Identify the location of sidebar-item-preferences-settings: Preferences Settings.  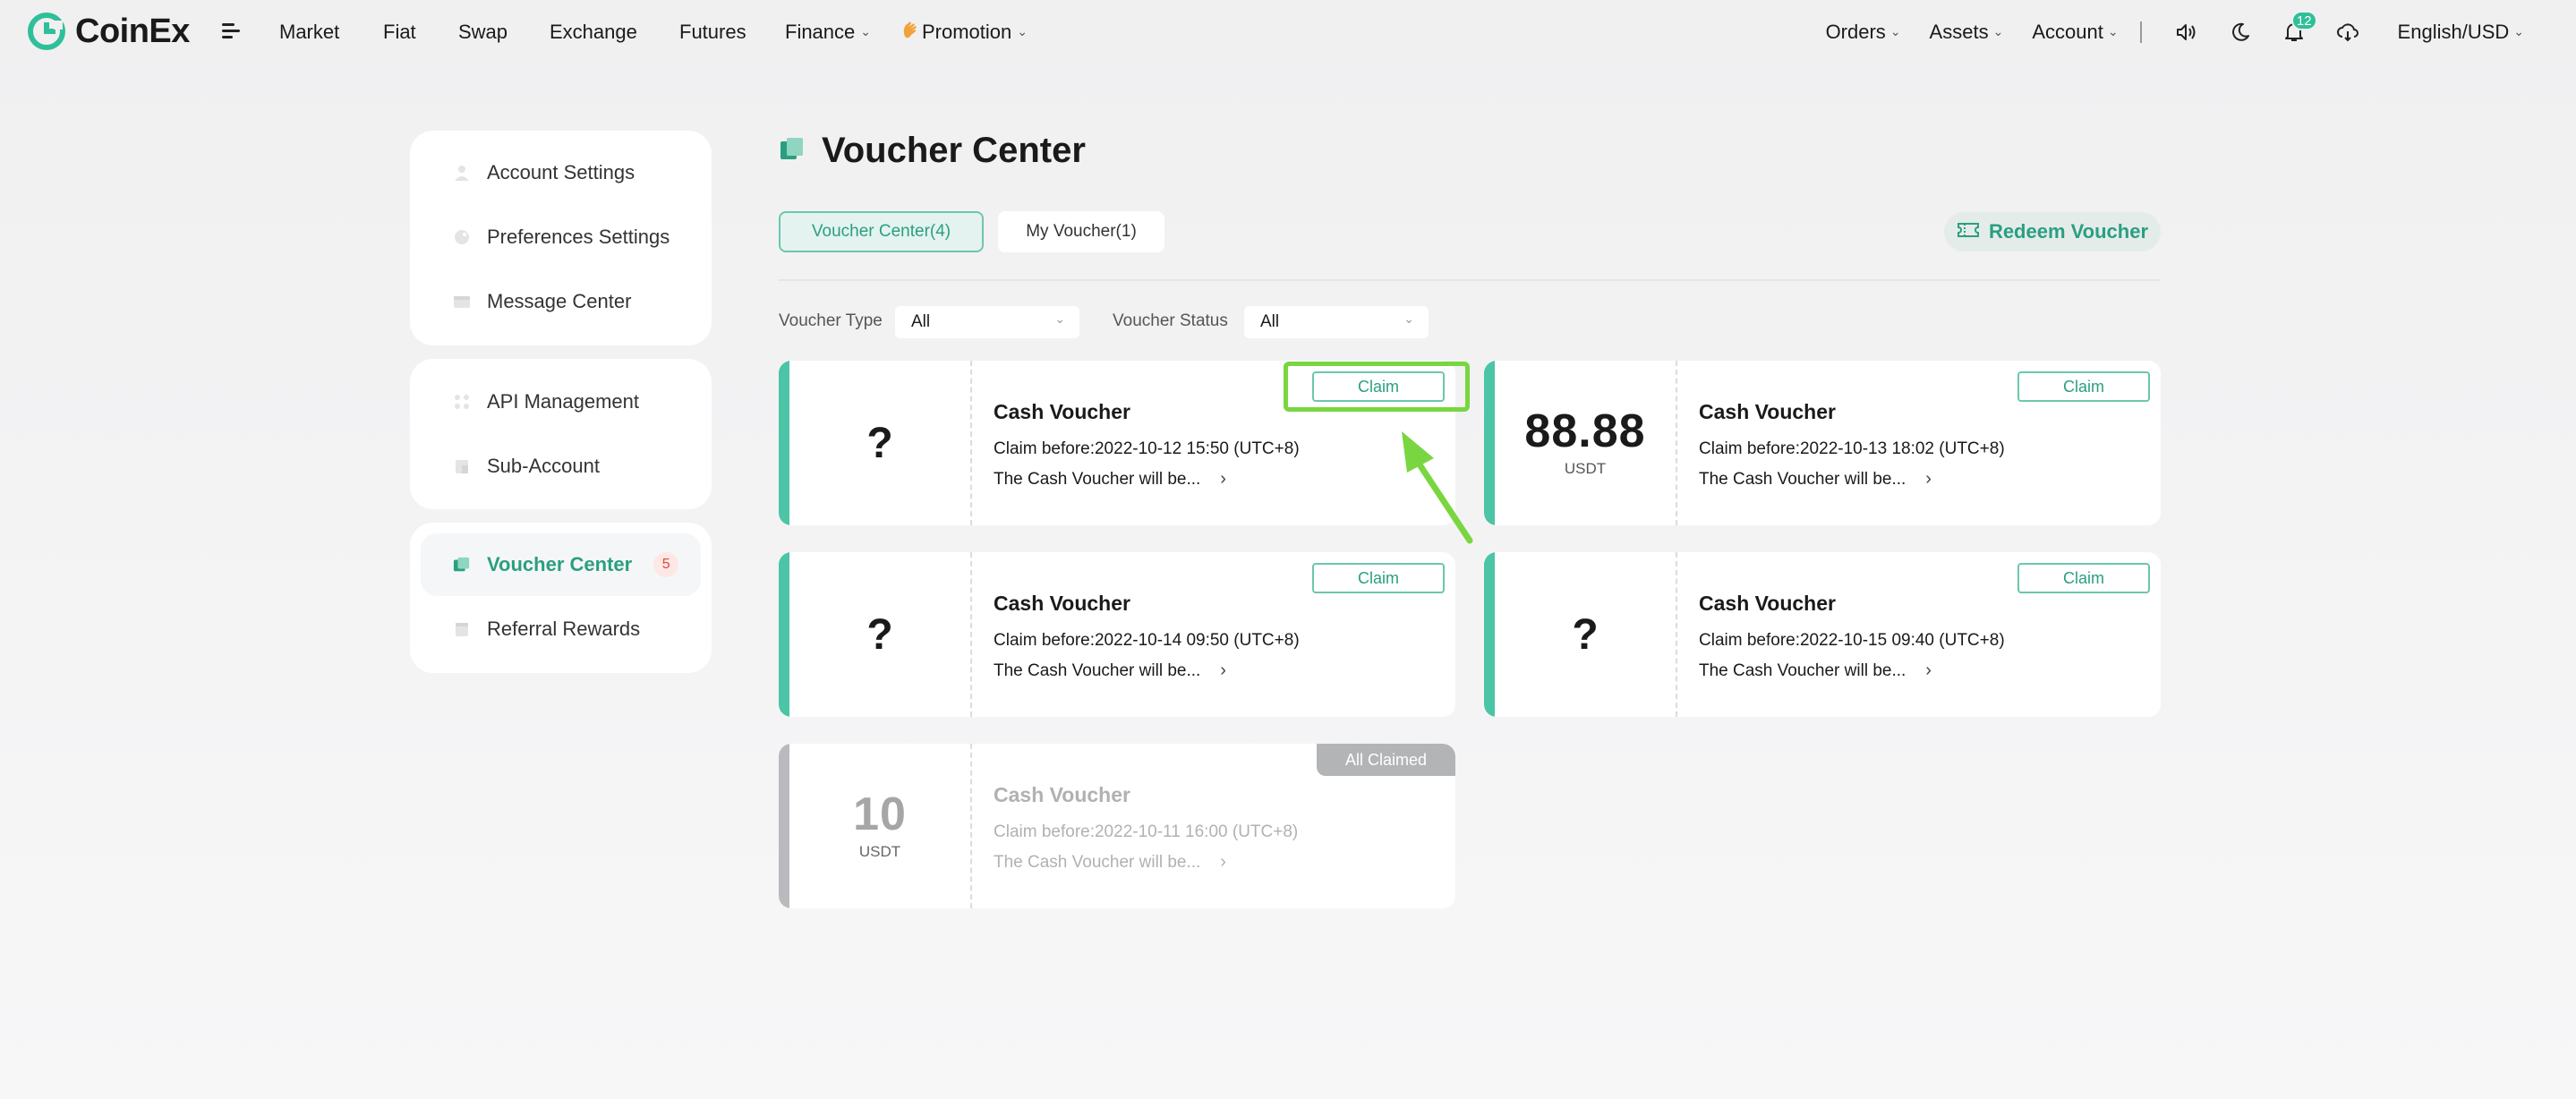
(561, 237).